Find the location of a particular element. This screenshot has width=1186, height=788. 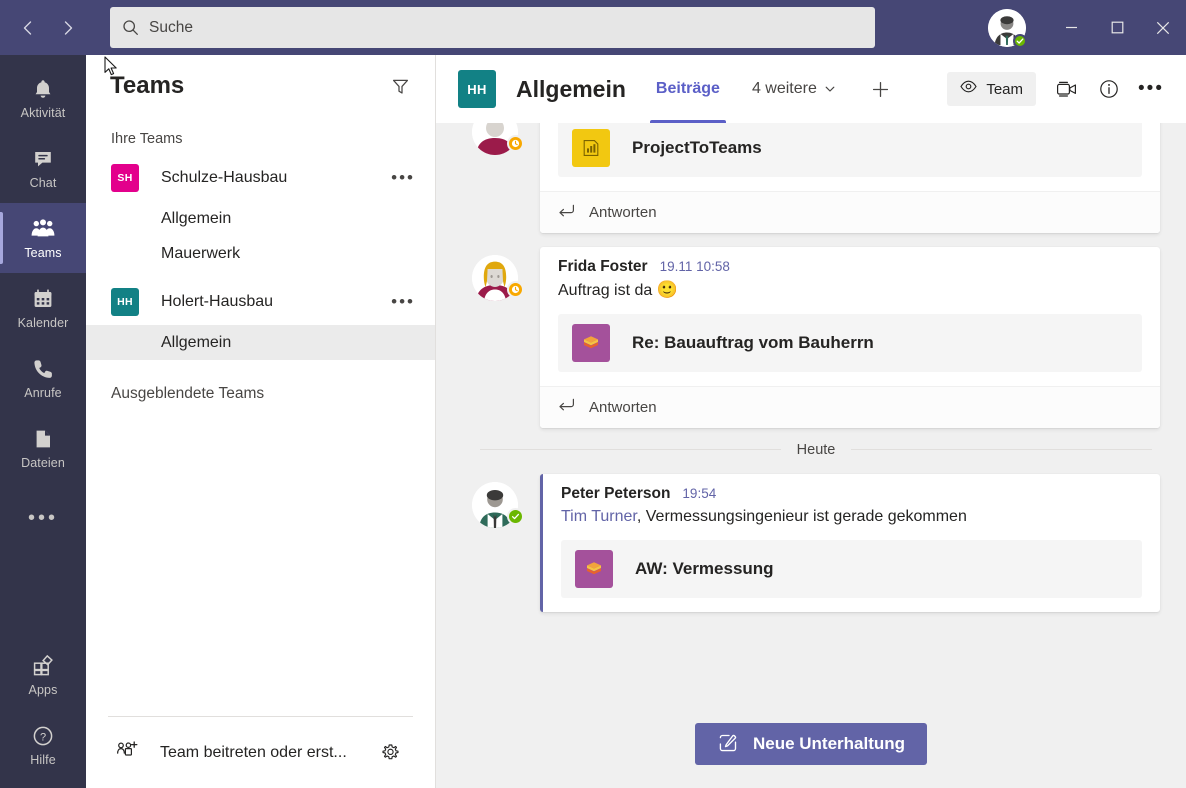

team-button-label: Team is located at coordinates (1004, 89).